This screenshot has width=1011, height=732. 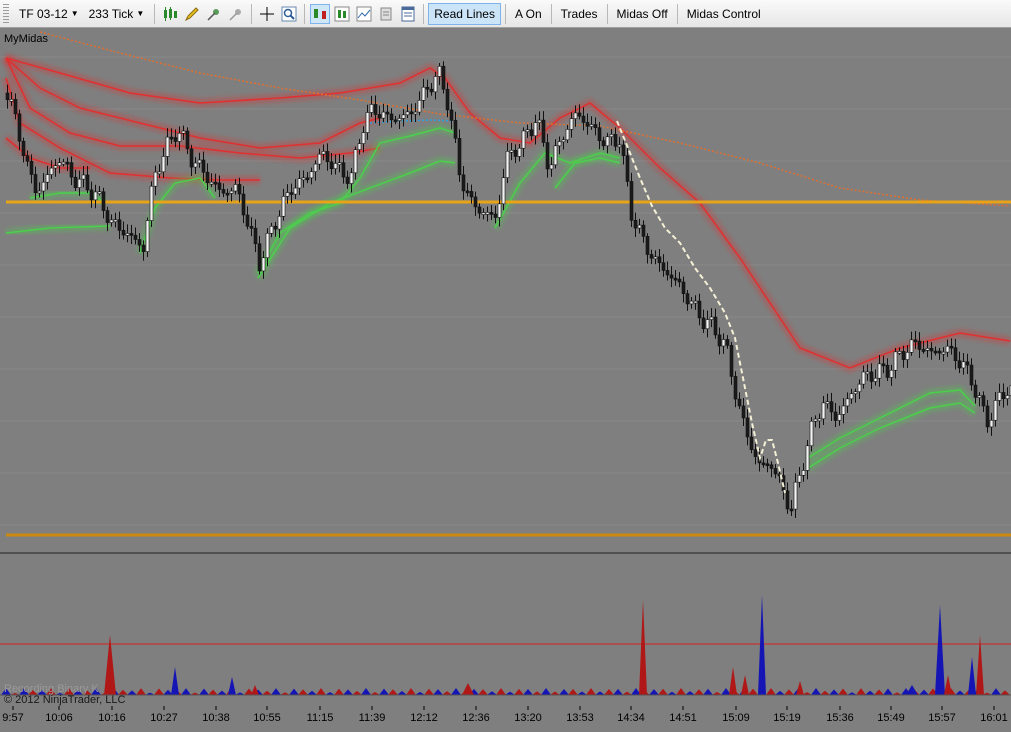 I want to click on indicators-icon, so click(x=364, y=14).